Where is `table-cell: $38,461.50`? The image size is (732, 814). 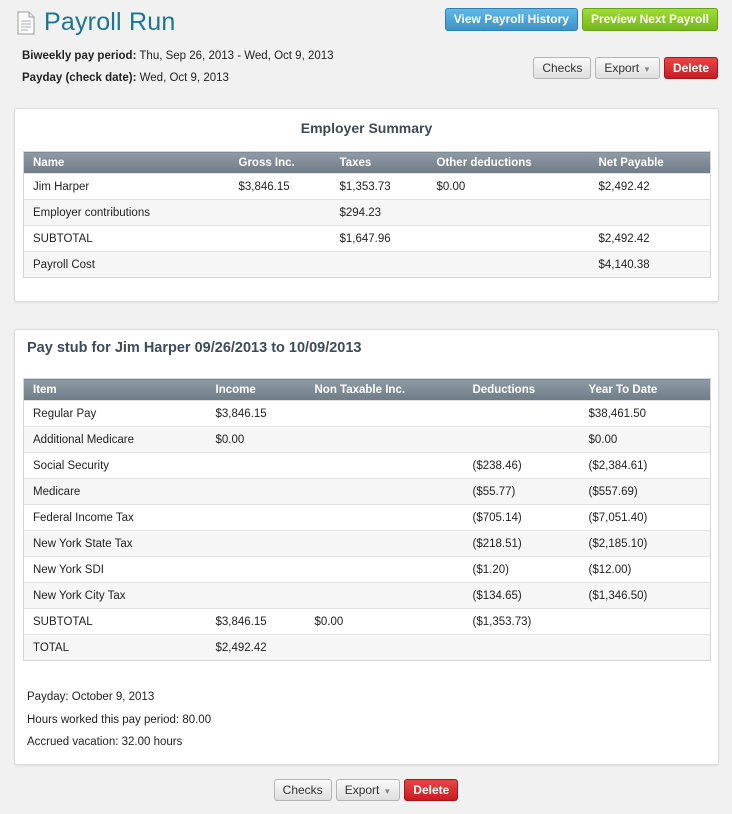 table-cell: $38,461.50 is located at coordinates (645, 413).